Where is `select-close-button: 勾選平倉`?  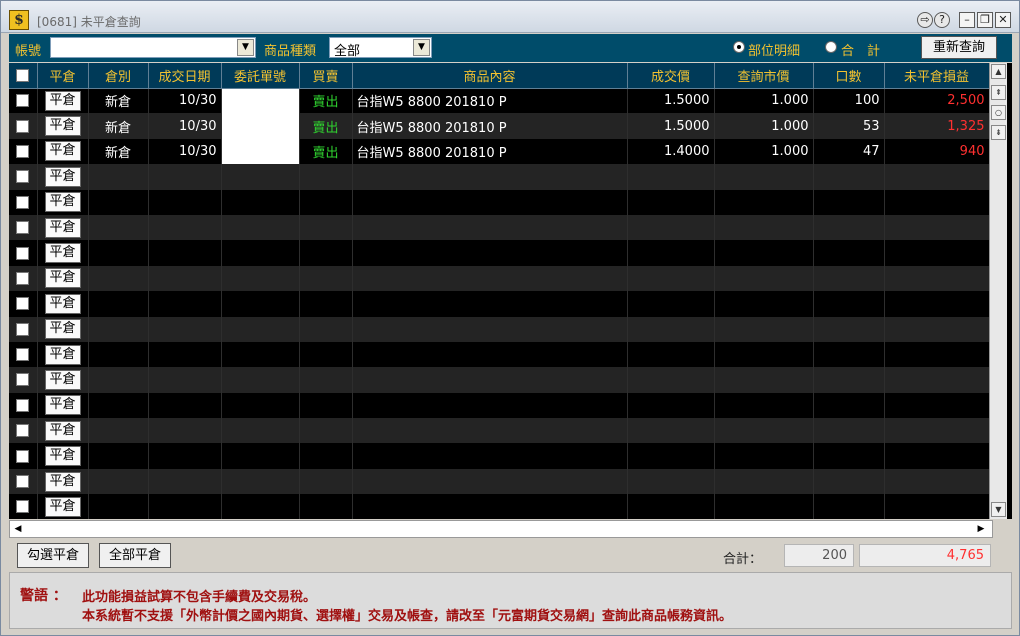 select-close-button: 勾選平倉 is located at coordinates (53, 555).